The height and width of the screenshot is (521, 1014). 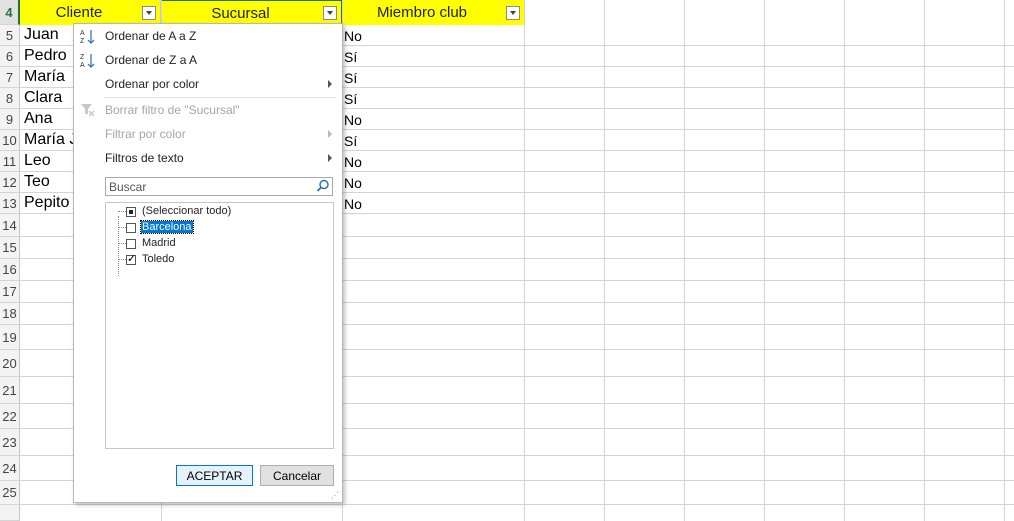 I want to click on cell-cliente: Teo, so click(x=49, y=182).